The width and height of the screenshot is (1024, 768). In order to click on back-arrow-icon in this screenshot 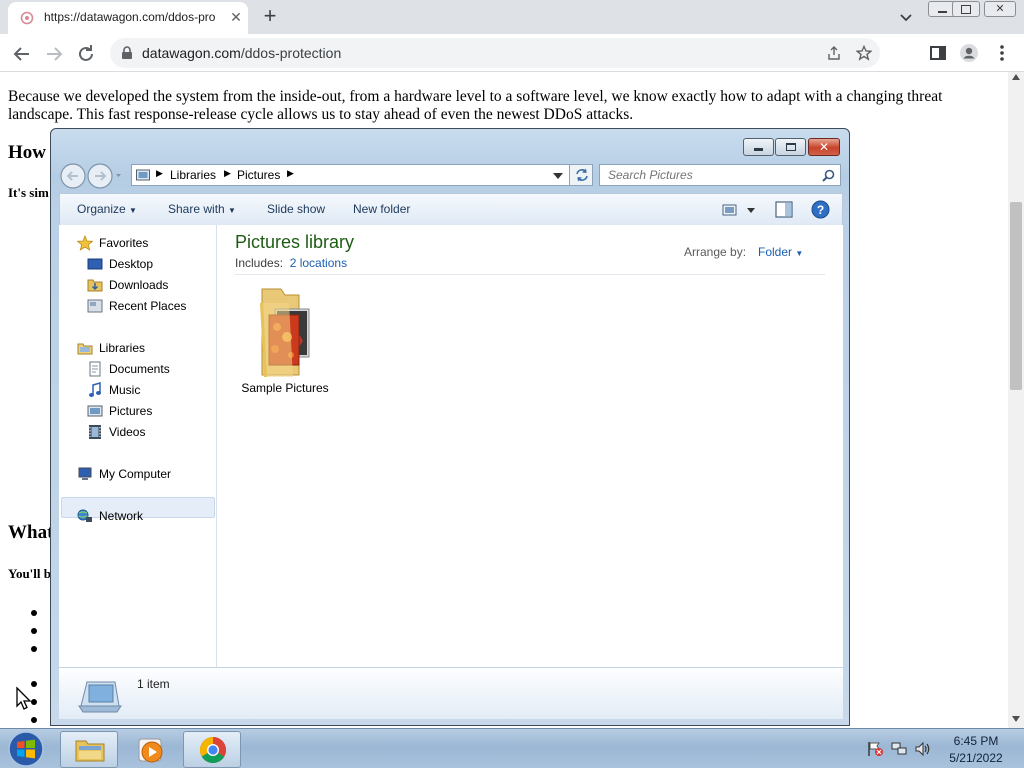, I will do `click(22, 54)`.